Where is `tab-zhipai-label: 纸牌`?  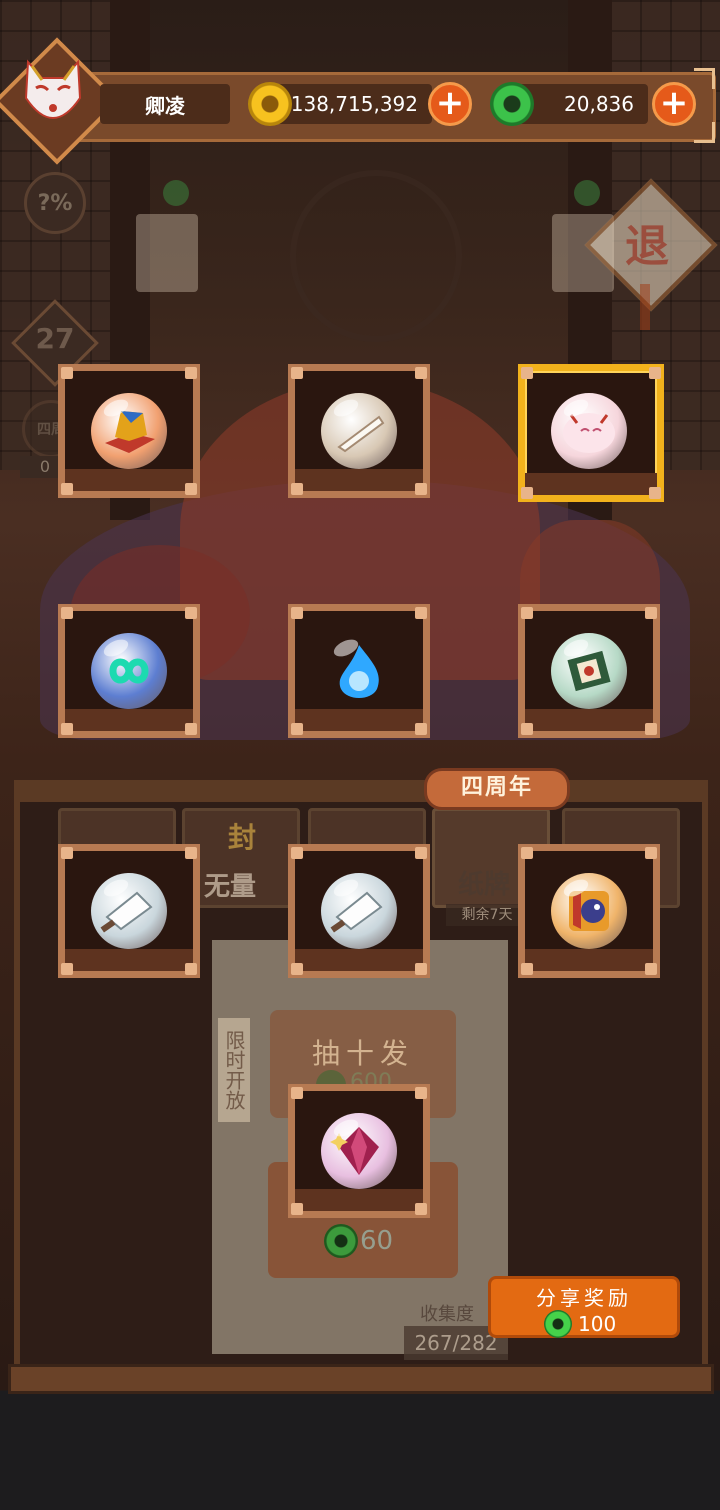
tab-zhipai-label: 纸牌 is located at coordinates (484, 885).